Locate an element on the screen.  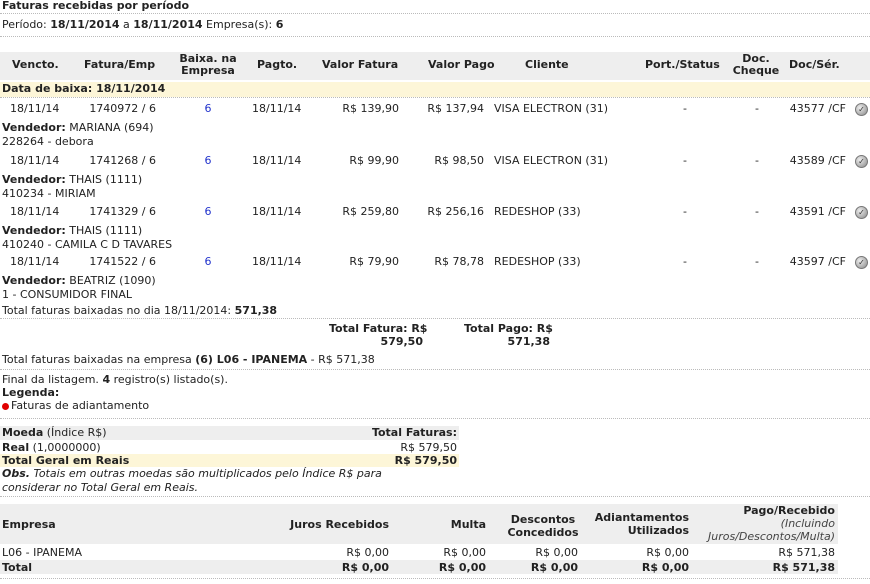
customer-line: 410240 - CAMILA C D TAVARES is located at coordinates (87, 244).